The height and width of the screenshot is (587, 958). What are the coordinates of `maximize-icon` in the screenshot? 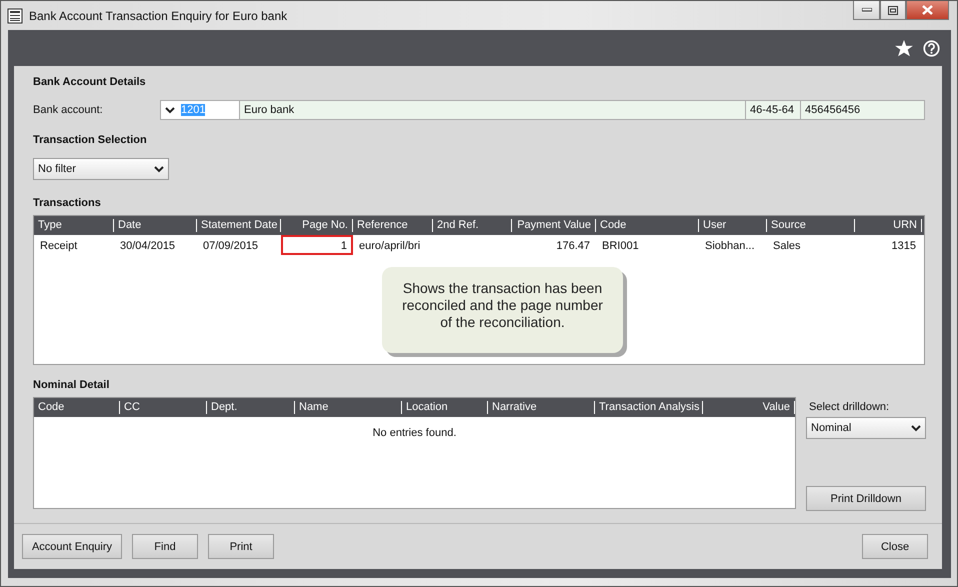 It's located at (893, 10).